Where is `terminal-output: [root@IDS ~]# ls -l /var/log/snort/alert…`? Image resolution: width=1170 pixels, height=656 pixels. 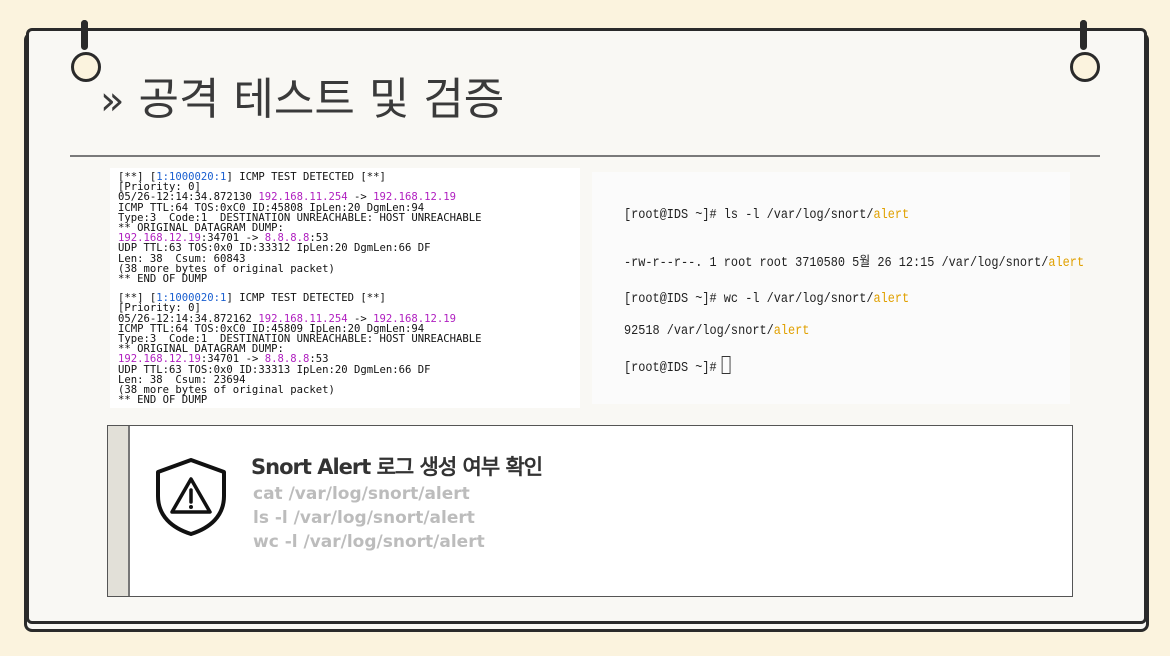 terminal-output: [root@IDS ~]# ls -l /var/log/snort/alert… is located at coordinates (838, 288).